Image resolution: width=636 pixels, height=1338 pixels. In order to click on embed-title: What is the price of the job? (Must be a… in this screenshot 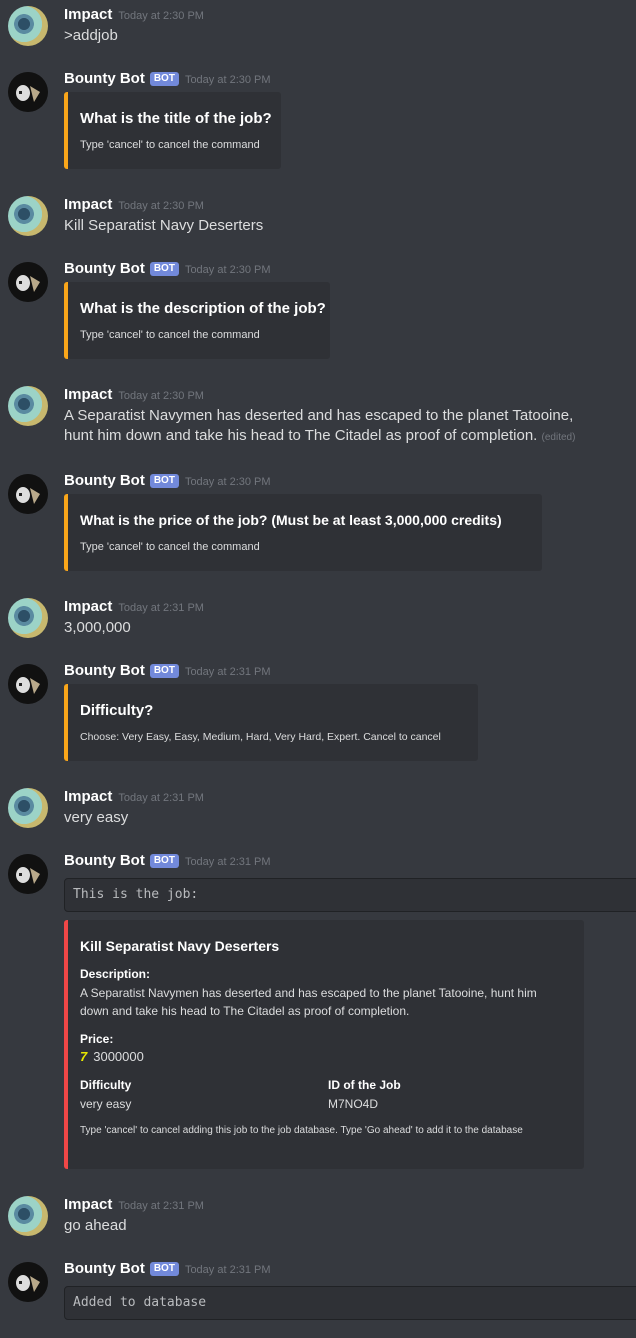, I will do `click(291, 520)`.